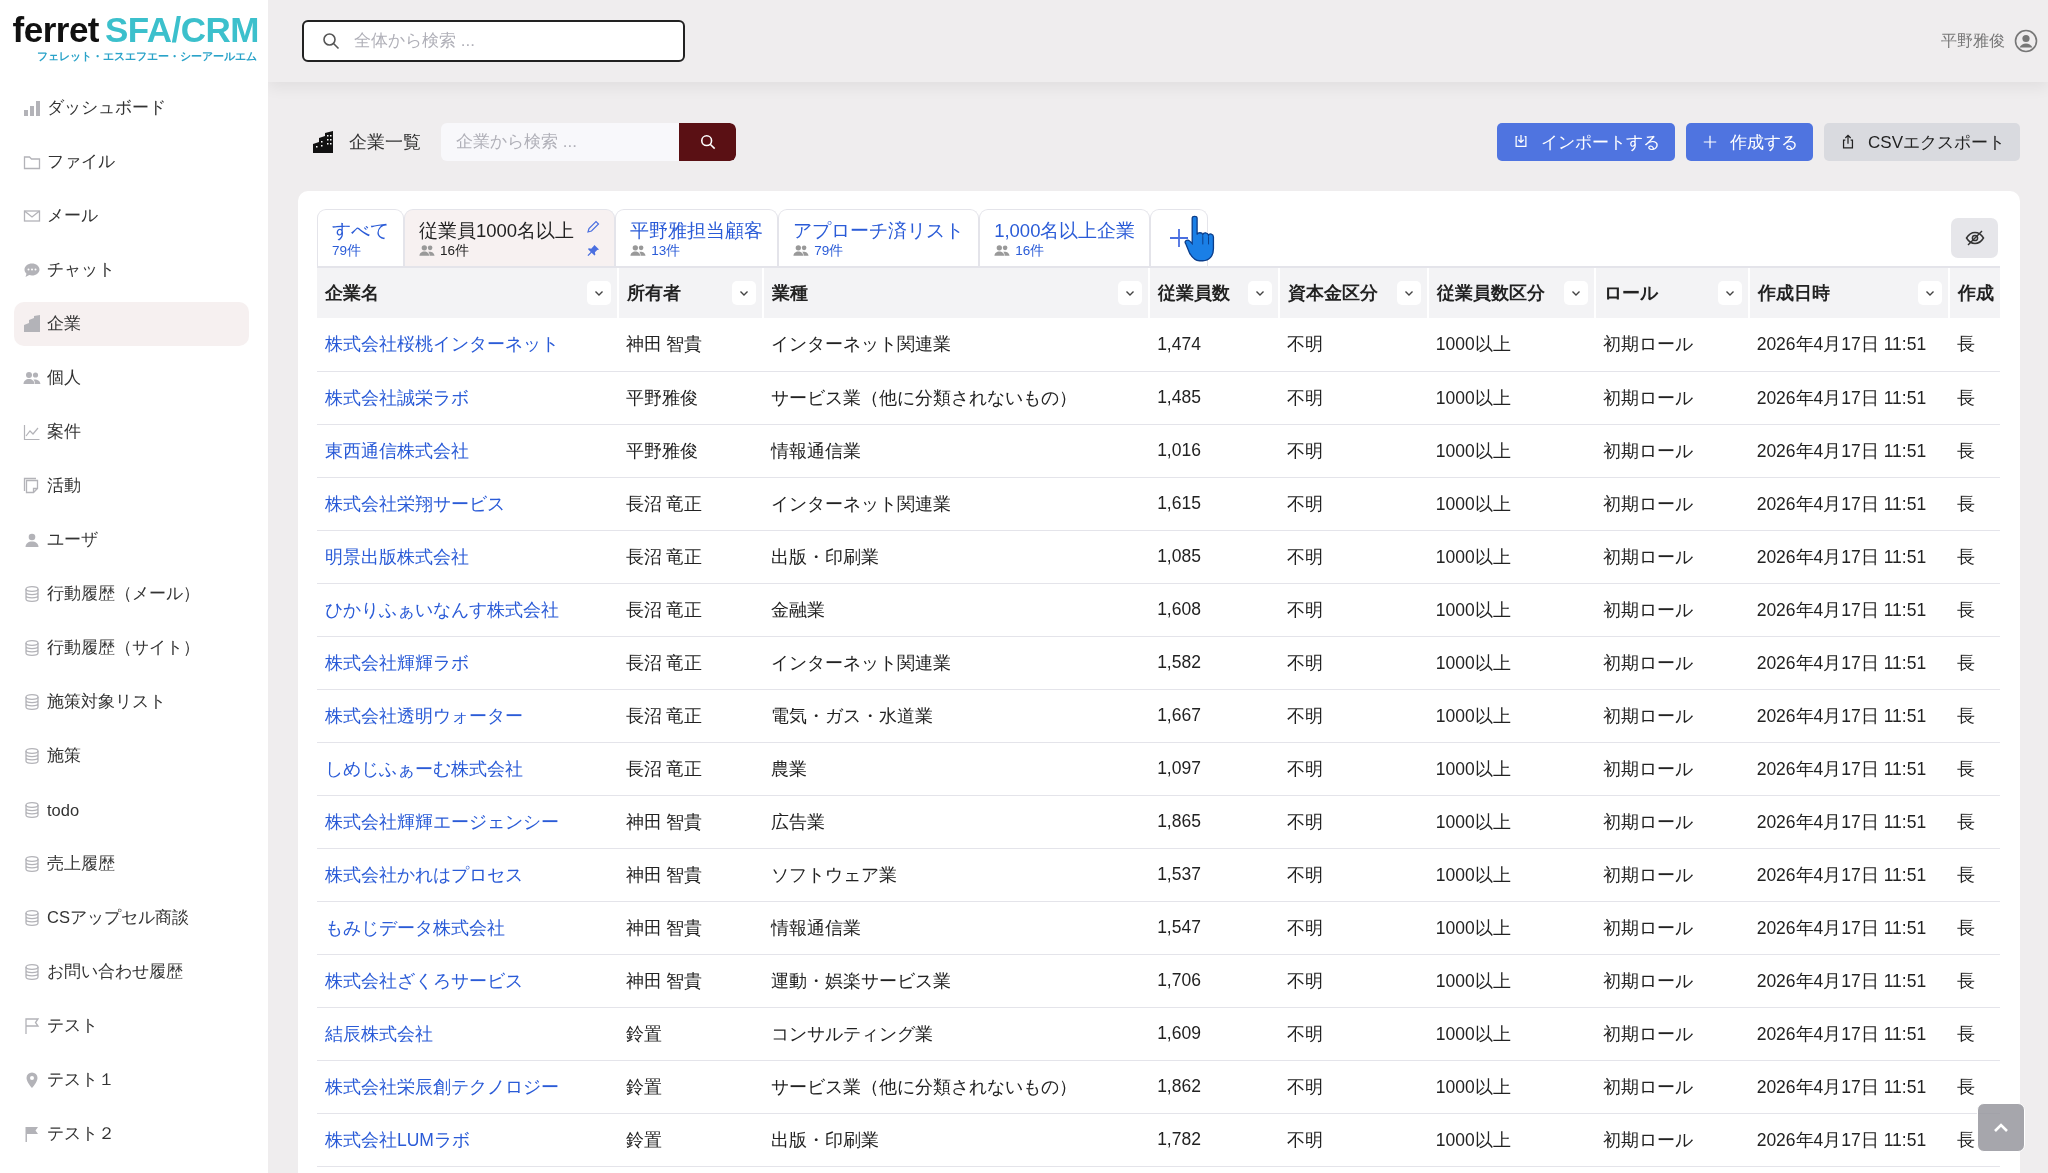 This screenshot has width=2048, height=1173. What do you see at coordinates (131, 162) in the screenshot?
I see `sidebar-item: ファイル` at bounding box center [131, 162].